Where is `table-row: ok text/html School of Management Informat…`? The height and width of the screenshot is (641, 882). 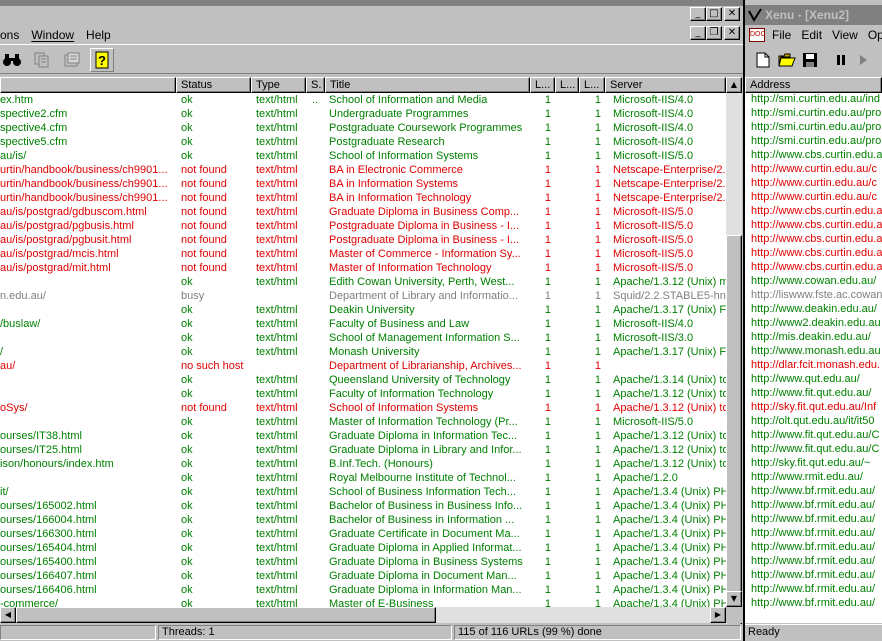 table-row: ok text/html School of Management Informat… is located at coordinates (363, 339).